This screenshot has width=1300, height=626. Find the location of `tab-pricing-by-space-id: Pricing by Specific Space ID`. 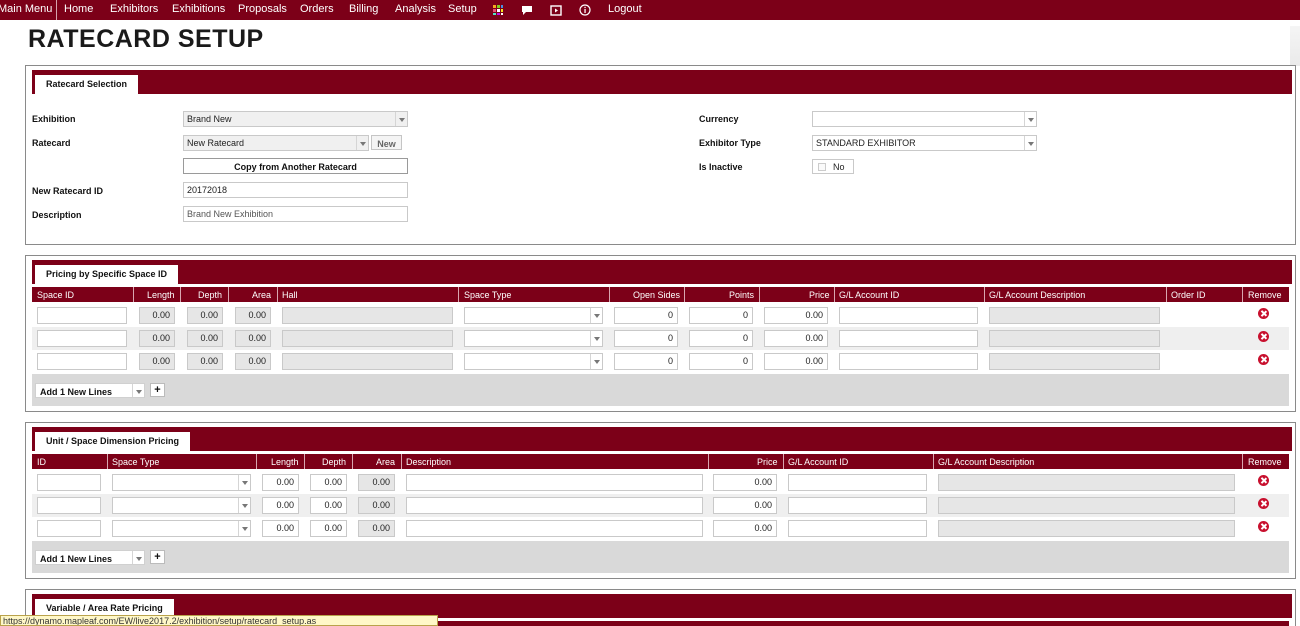

tab-pricing-by-space-id: Pricing by Specific Space ID is located at coordinates (107, 274).